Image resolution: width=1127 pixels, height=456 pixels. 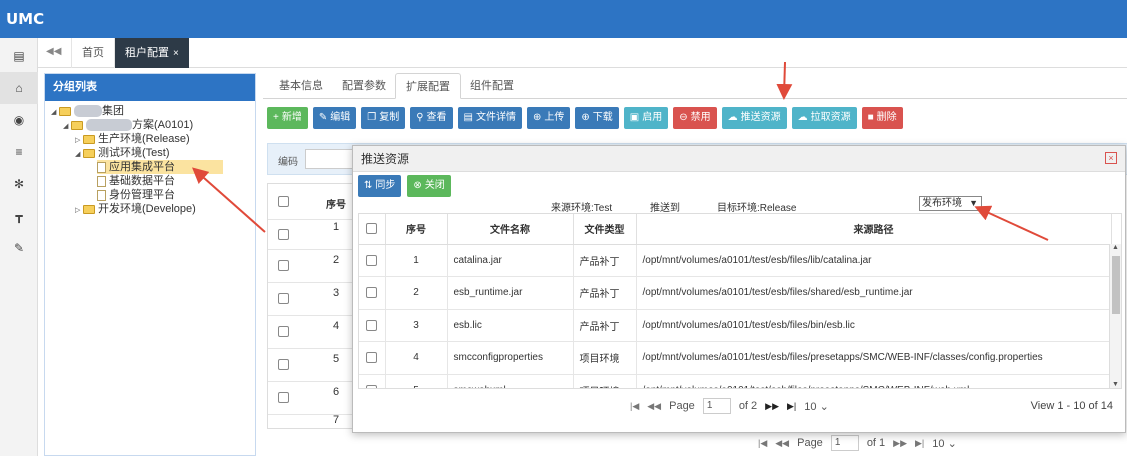 I want to click on code-label: 编码, so click(x=288, y=162).